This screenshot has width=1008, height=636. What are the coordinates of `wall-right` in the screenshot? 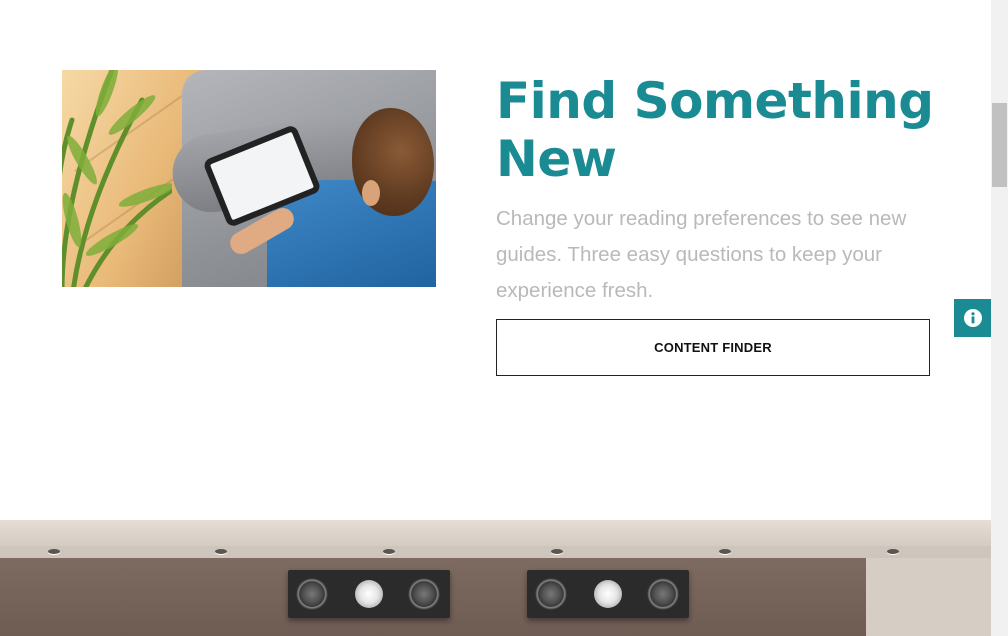 It's located at (928, 597).